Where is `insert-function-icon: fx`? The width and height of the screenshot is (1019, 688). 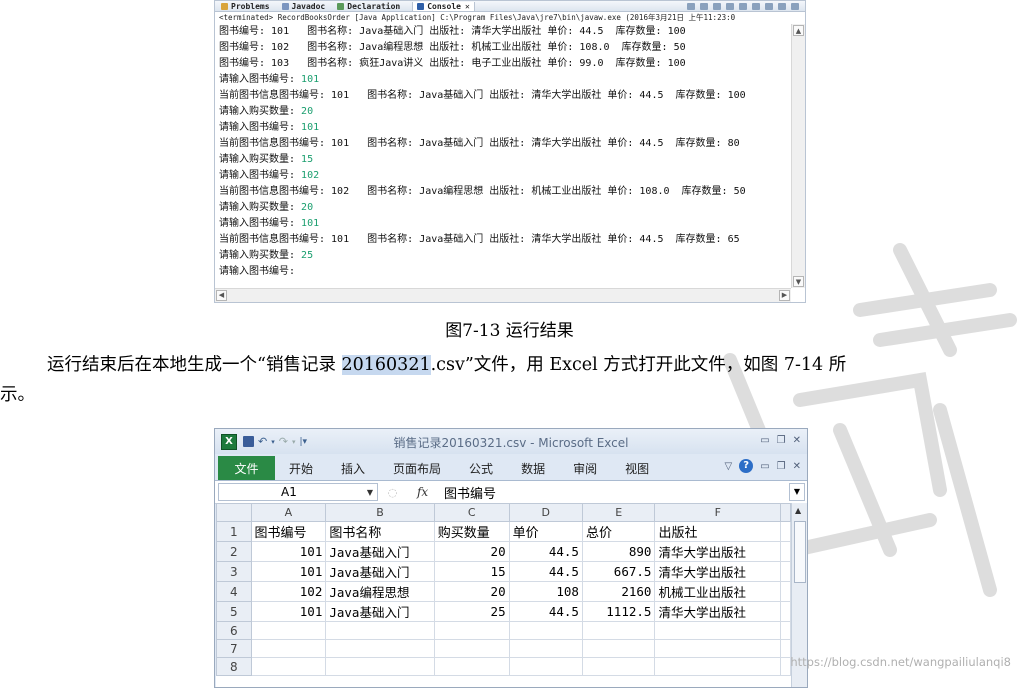 insert-function-icon: fx is located at coordinates (422, 492).